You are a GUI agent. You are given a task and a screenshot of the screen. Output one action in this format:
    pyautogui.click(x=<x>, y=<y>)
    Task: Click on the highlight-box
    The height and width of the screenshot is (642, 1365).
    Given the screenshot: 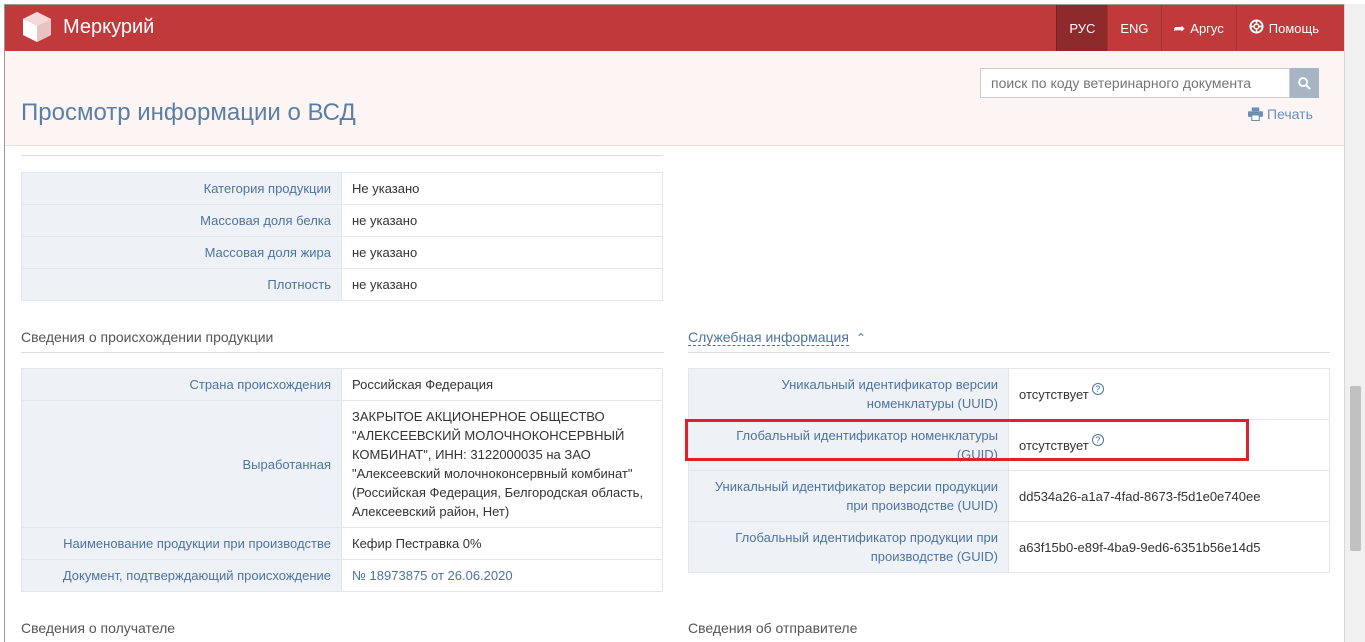 What is the action you would take?
    pyautogui.click(x=967, y=440)
    